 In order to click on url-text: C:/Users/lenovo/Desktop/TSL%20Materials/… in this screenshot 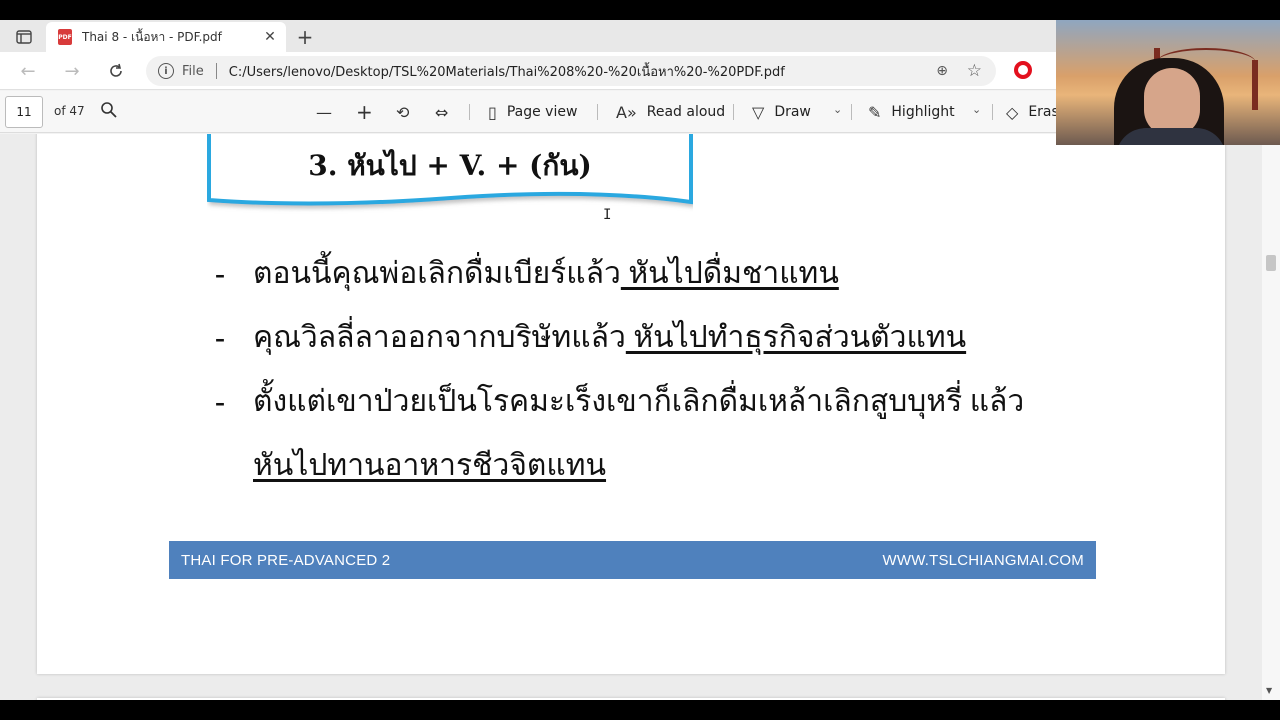, I will do `click(507, 71)`.